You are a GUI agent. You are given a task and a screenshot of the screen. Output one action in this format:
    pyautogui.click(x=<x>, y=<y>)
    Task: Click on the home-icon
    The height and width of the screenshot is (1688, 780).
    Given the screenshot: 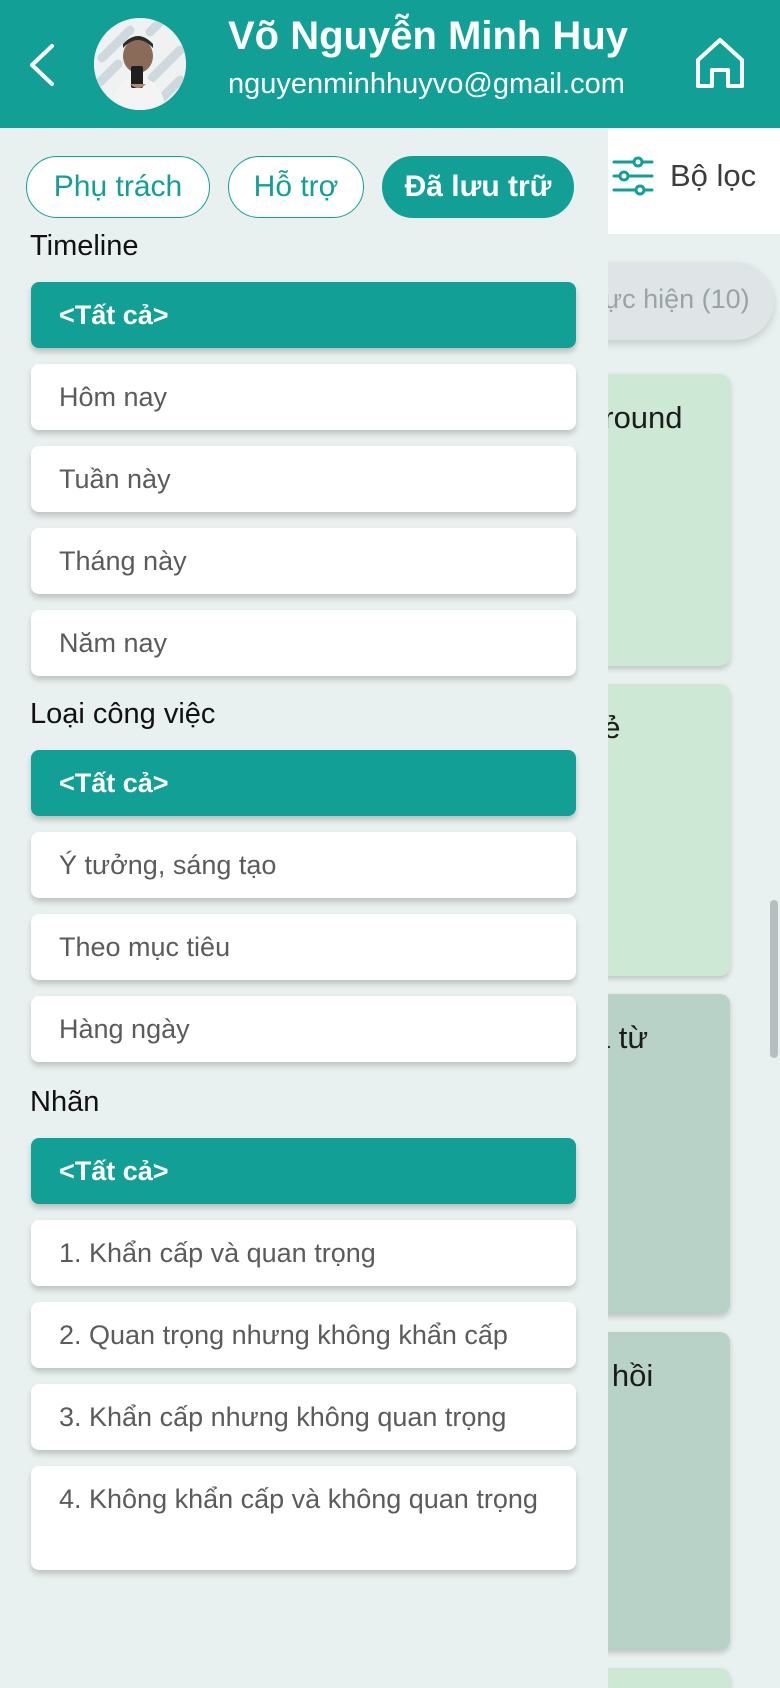 What is the action you would take?
    pyautogui.click(x=720, y=63)
    